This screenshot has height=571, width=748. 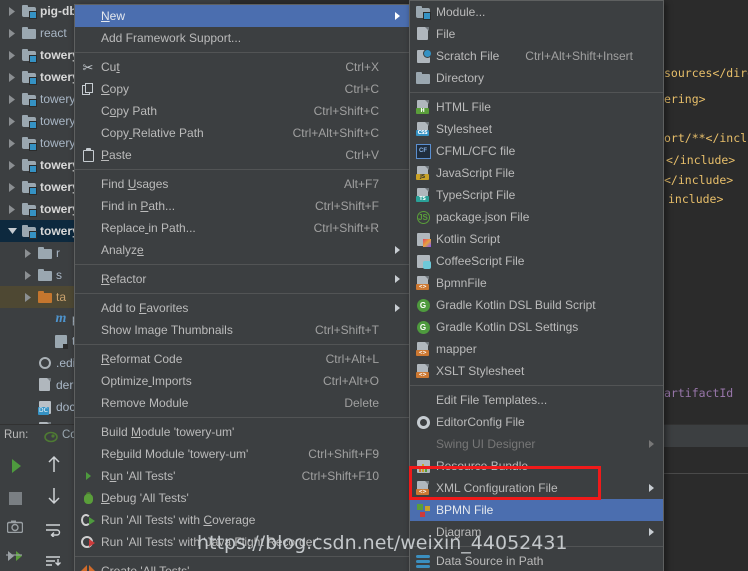 What do you see at coordinates (536, 217) in the screenshot?
I see `menu-item-package-json-file: JS package.json File` at bounding box center [536, 217].